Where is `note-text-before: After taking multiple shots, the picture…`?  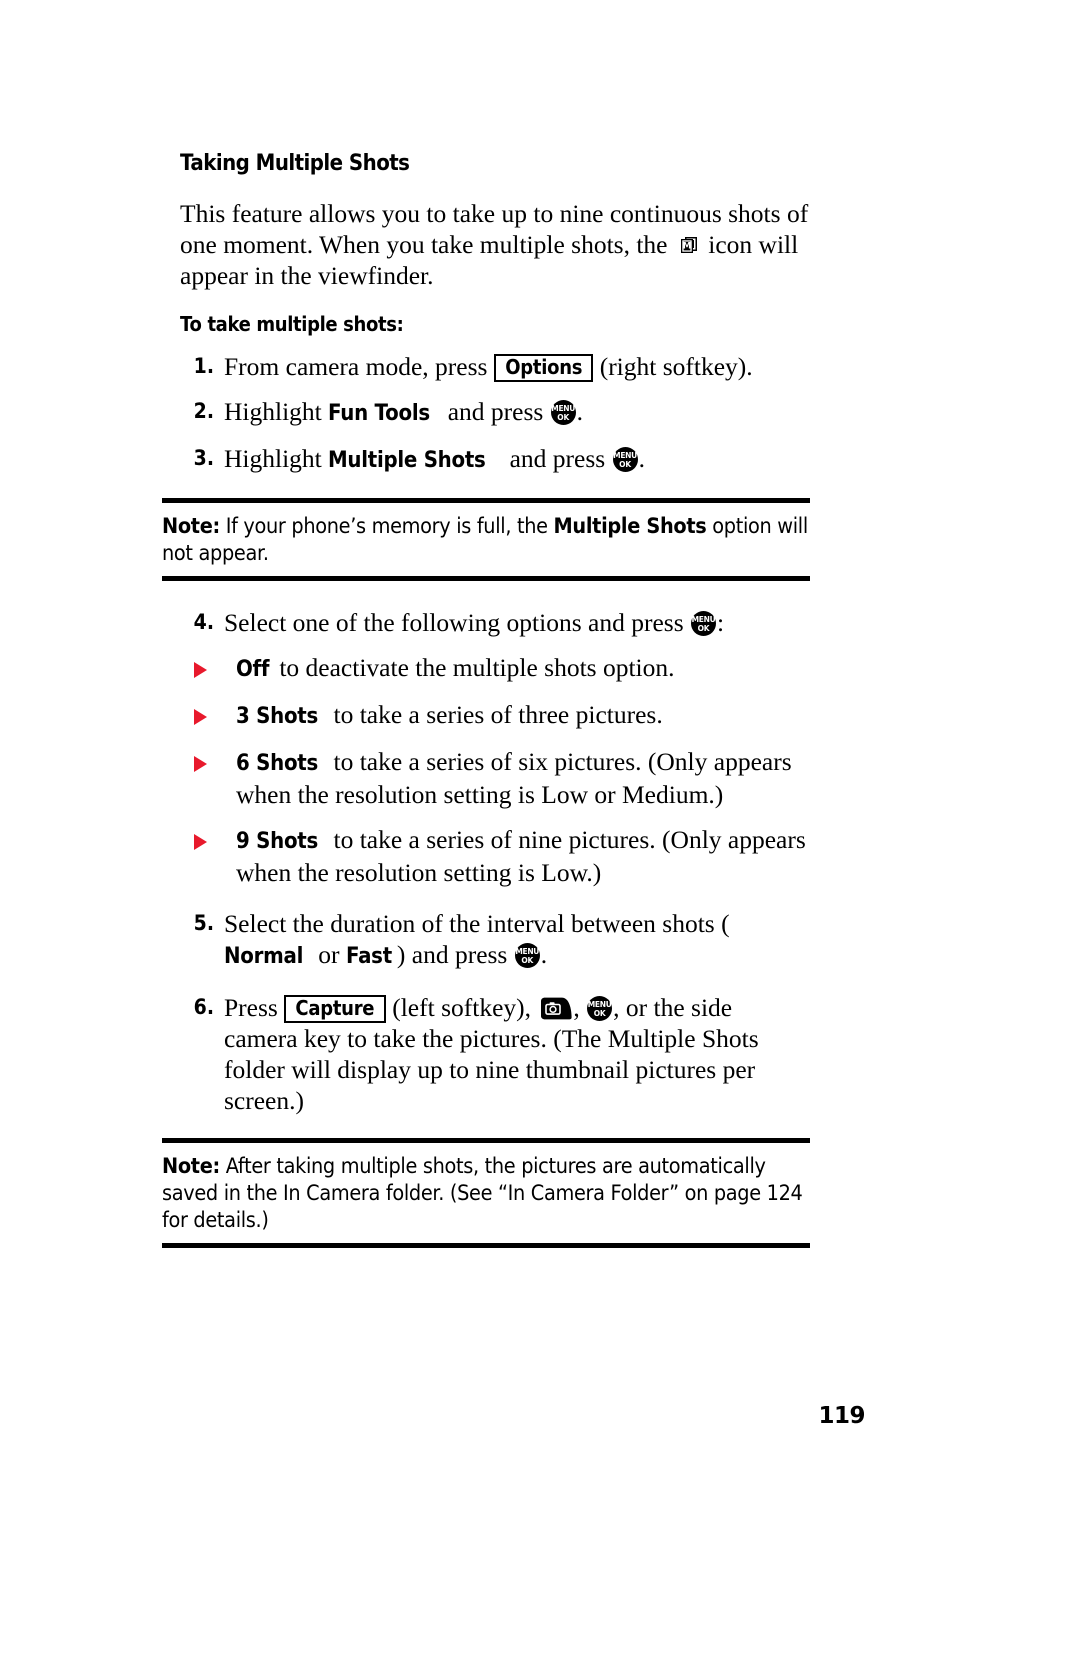
note-text-before: After taking multiple shots, the picture… is located at coordinates (482, 1193).